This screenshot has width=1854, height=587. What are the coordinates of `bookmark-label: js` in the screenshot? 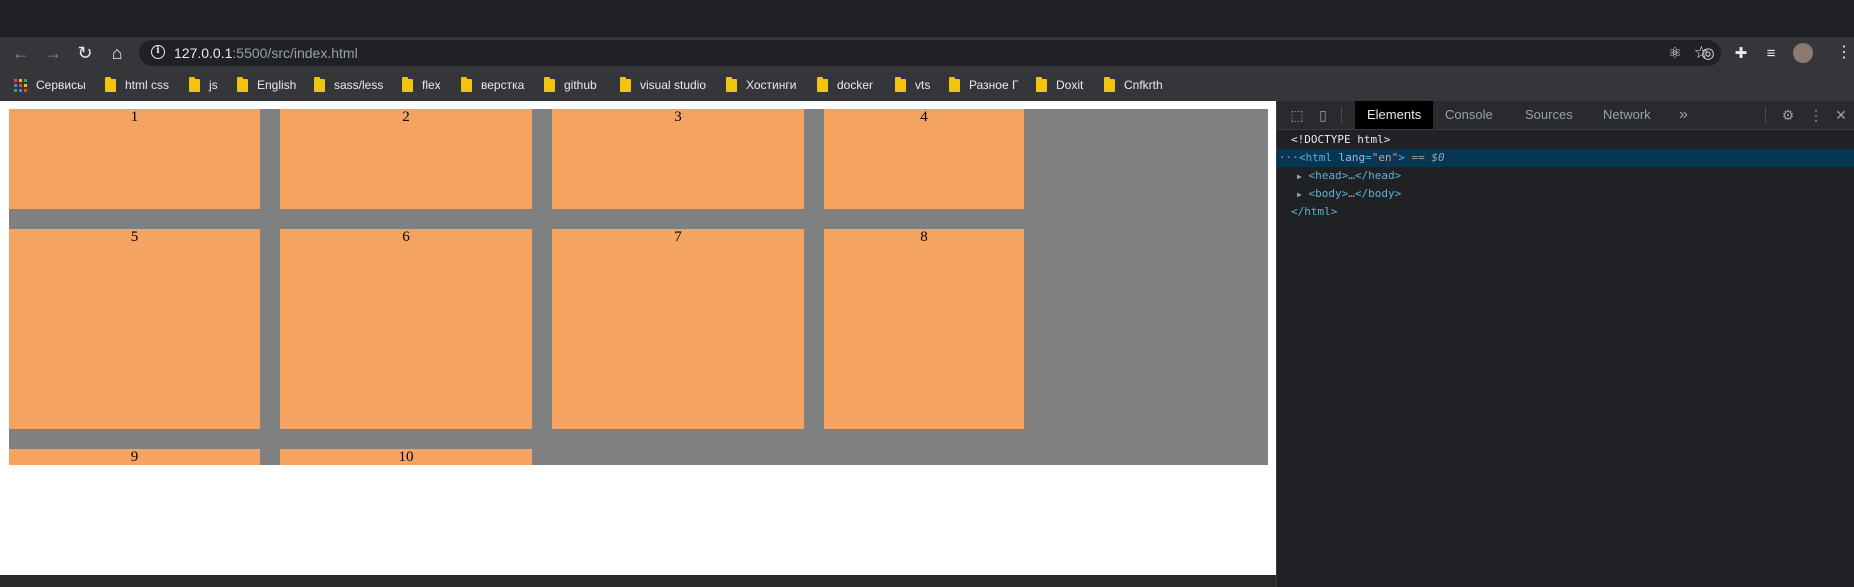 It's located at (213, 85).